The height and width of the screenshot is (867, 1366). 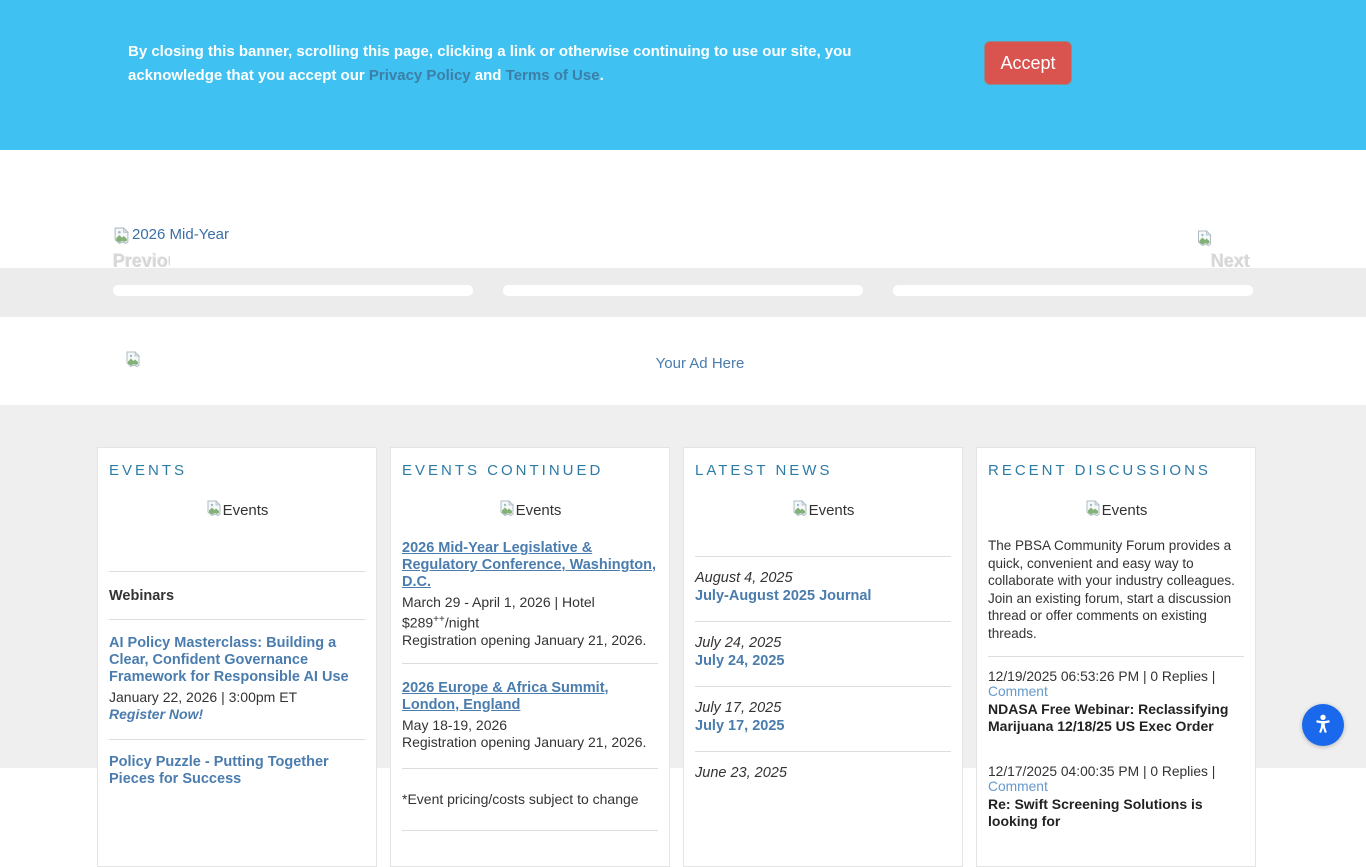 I want to click on news-date: July 17, 2025, so click(x=738, y=708).